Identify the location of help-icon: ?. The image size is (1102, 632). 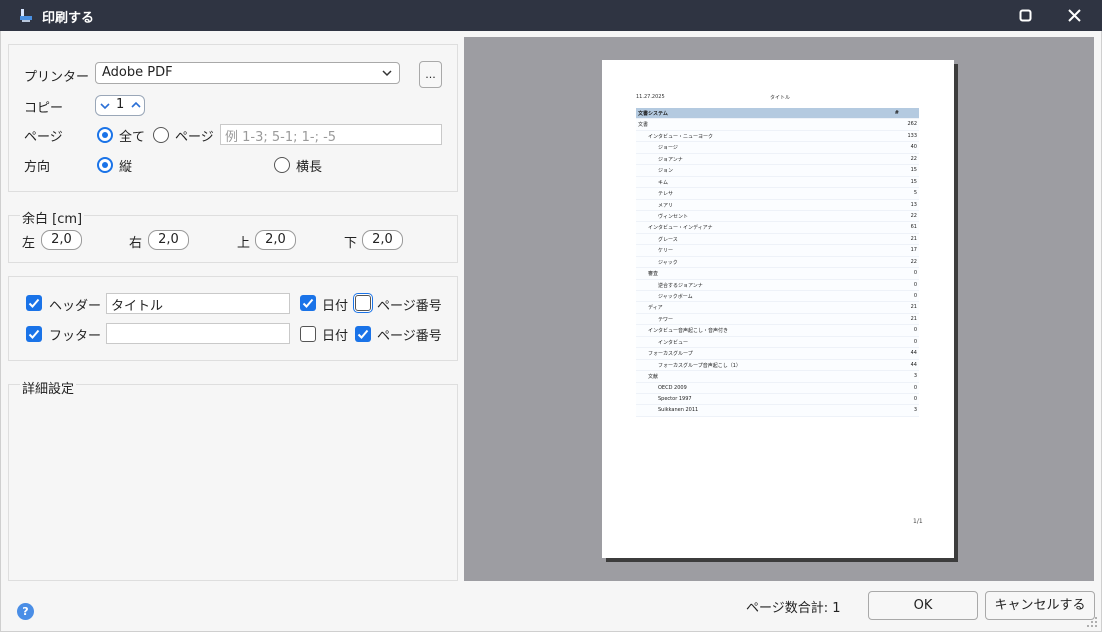
(25, 611).